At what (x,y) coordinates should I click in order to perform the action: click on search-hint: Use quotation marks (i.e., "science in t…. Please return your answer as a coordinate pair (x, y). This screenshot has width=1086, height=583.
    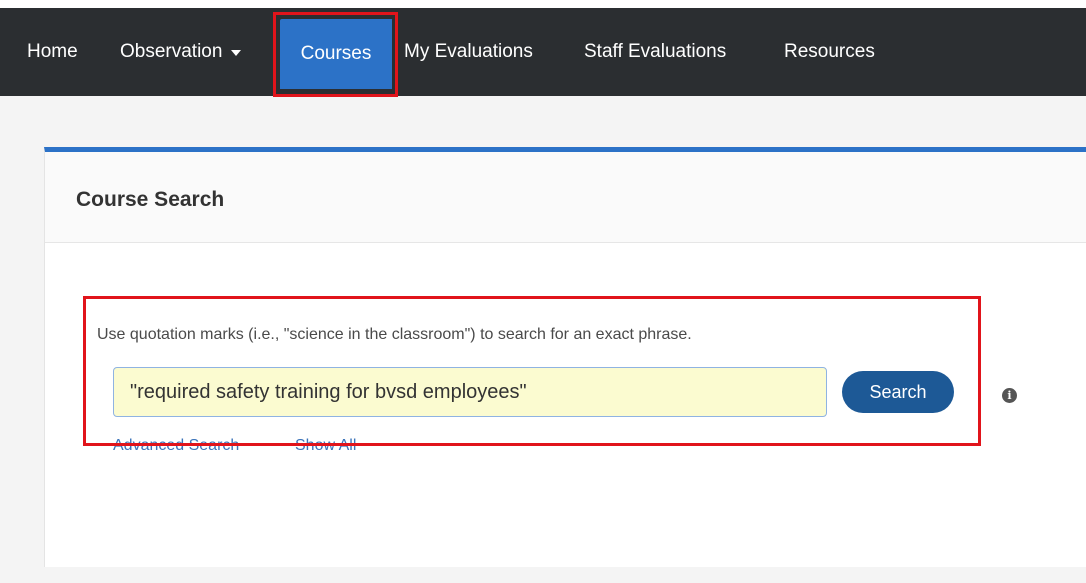
    Looking at the image, I should click on (394, 334).